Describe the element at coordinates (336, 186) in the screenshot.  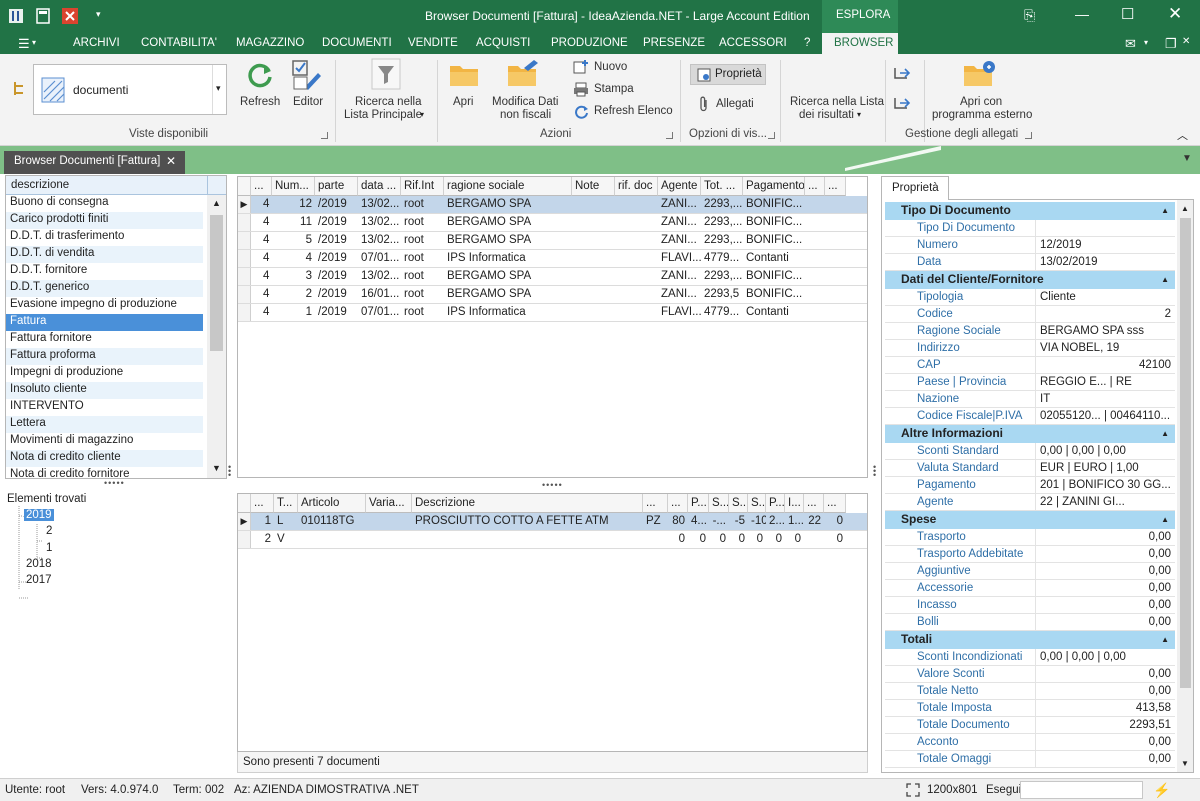
I see `column-header: parte` at that location.